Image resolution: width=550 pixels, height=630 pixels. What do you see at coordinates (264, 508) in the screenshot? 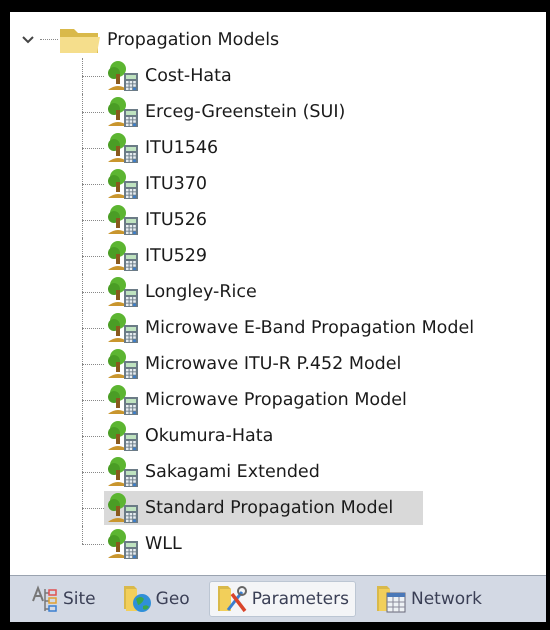
I see `tree-item: Standard Propagation Model` at bounding box center [264, 508].